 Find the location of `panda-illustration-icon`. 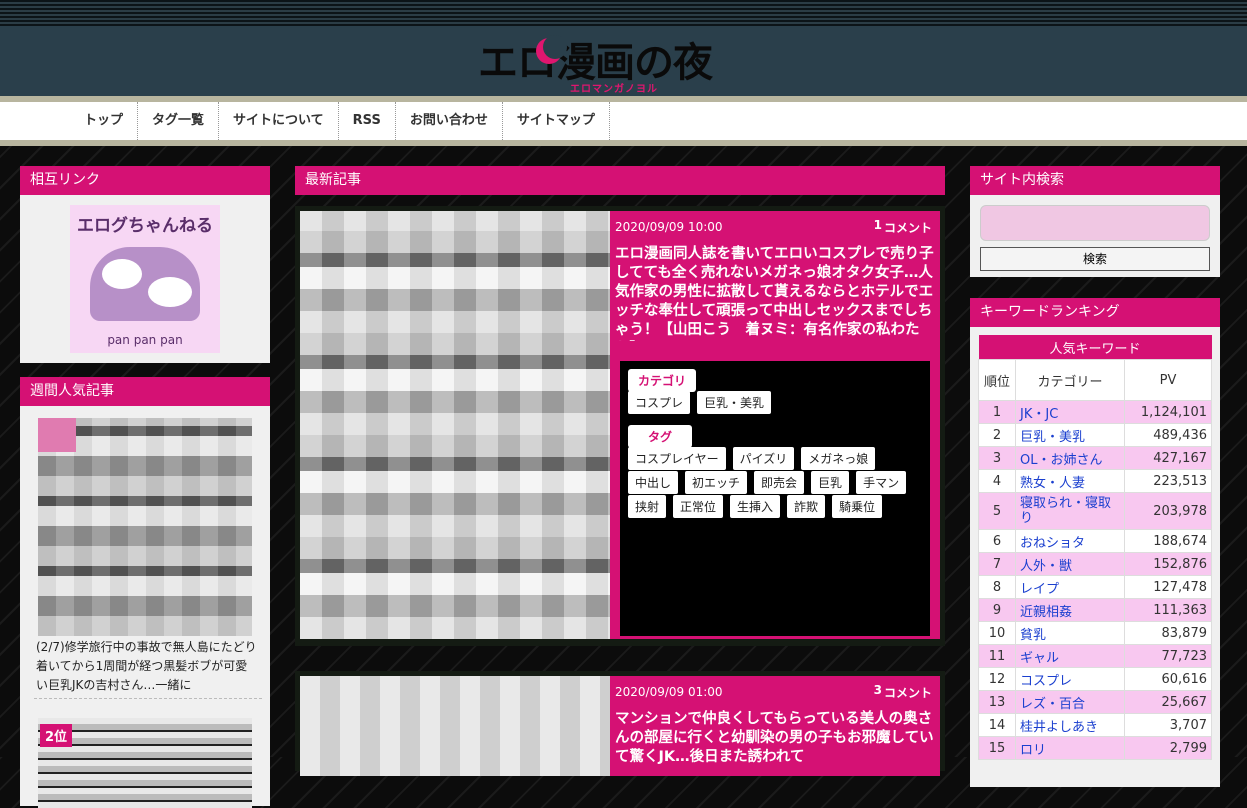

panda-illustration-icon is located at coordinates (145, 284).